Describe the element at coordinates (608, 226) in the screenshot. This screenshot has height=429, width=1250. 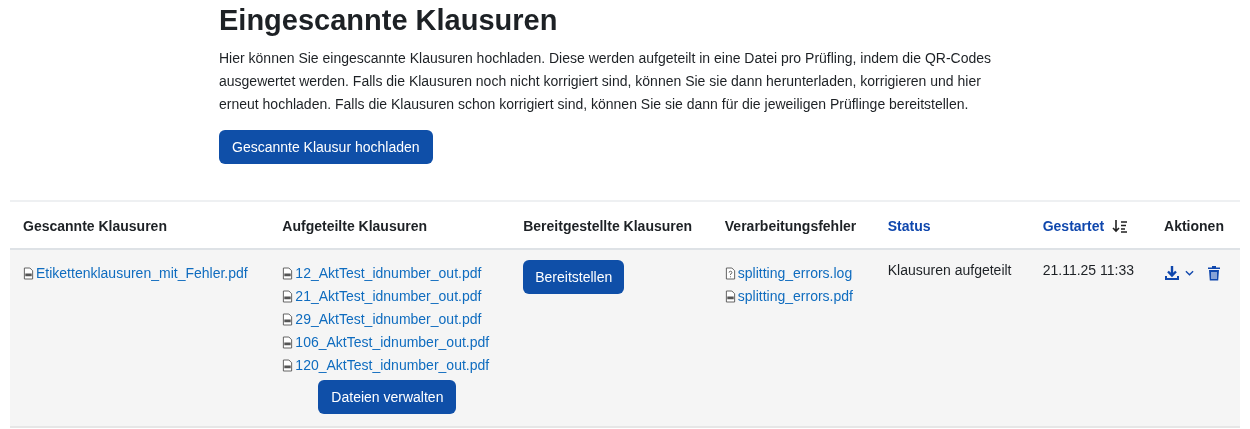
I see `column-header: Bereitgestellte Klausuren` at that location.